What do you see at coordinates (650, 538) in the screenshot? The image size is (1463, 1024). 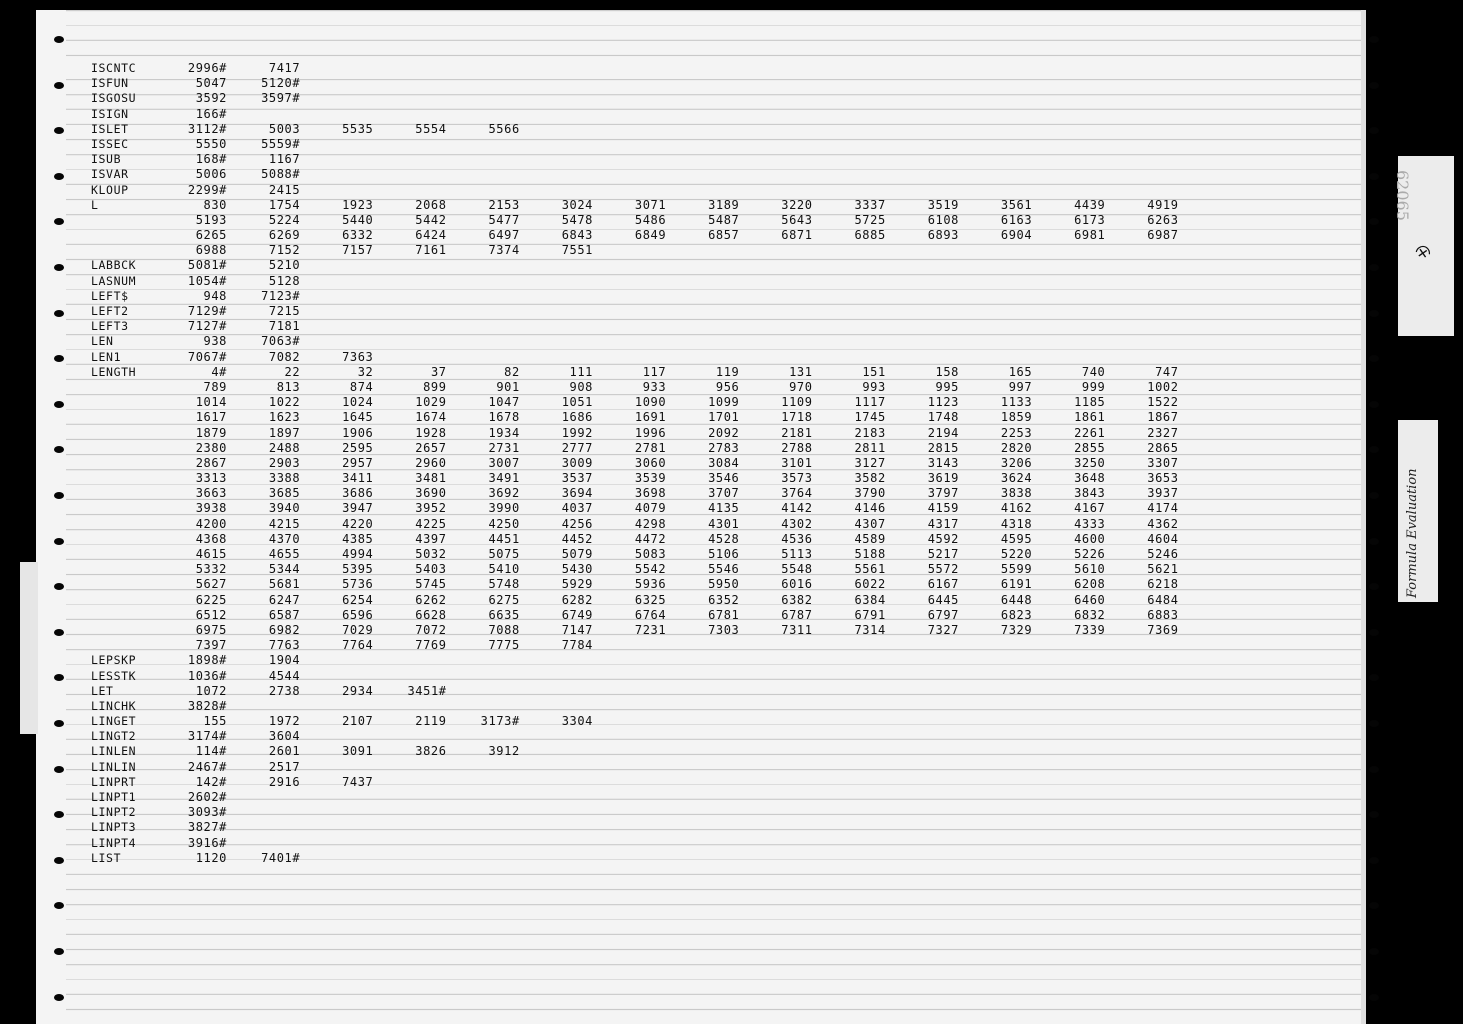 I see `line-reference: 4472` at bounding box center [650, 538].